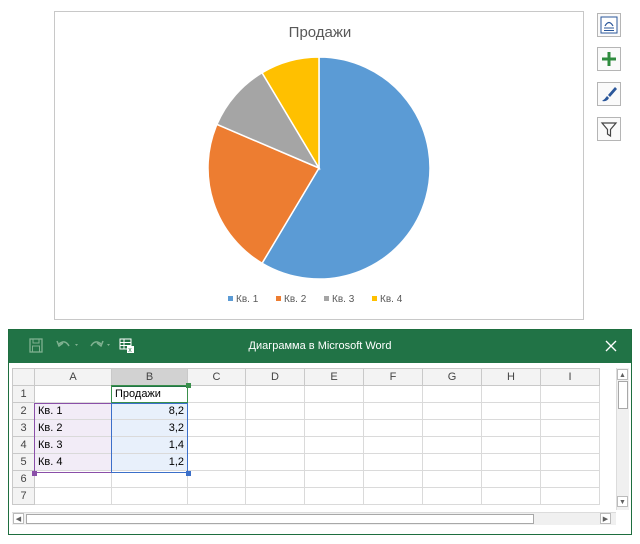  Describe the element at coordinates (393, 428) in the screenshot. I see `cell-f3` at that location.